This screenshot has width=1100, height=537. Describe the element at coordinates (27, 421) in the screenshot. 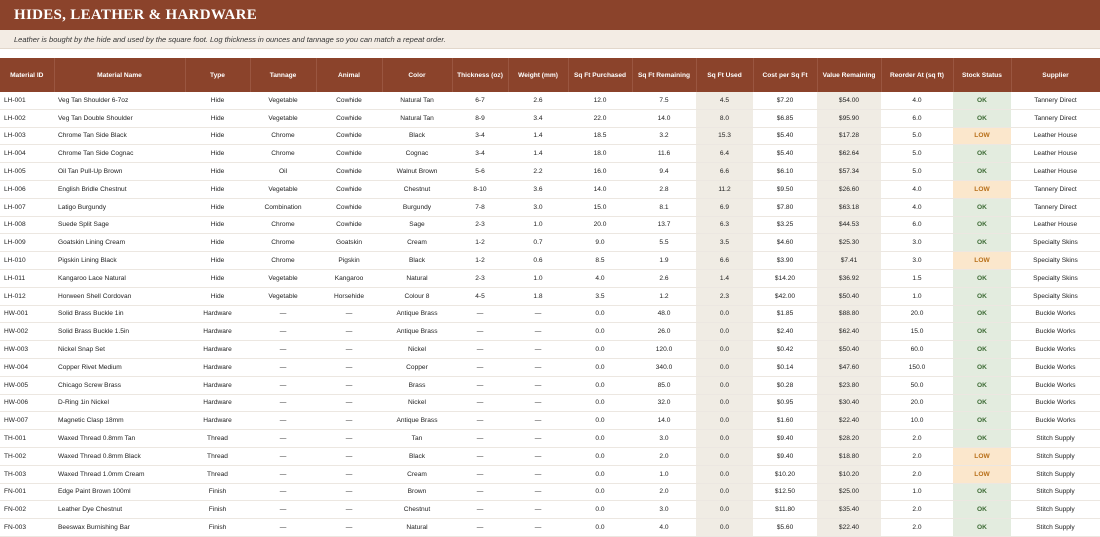

I see `table-cell: HW-007` at that location.